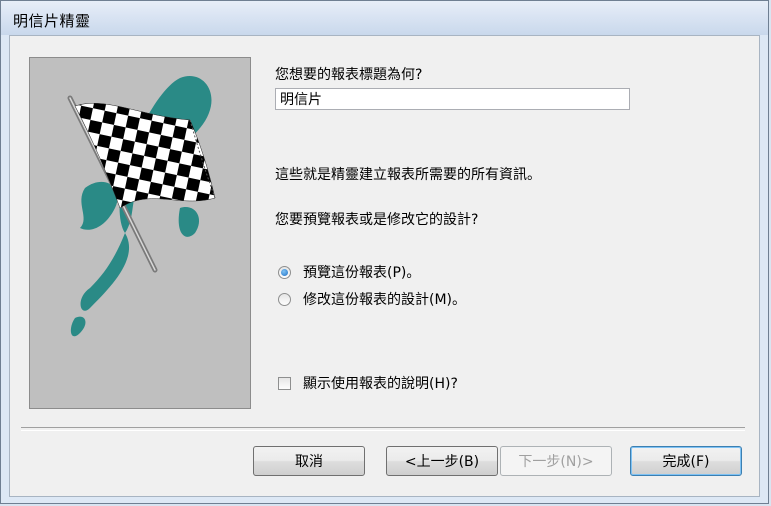  Describe the element at coordinates (52, 21) in the screenshot. I see `window-title: 明信片精靈` at that location.